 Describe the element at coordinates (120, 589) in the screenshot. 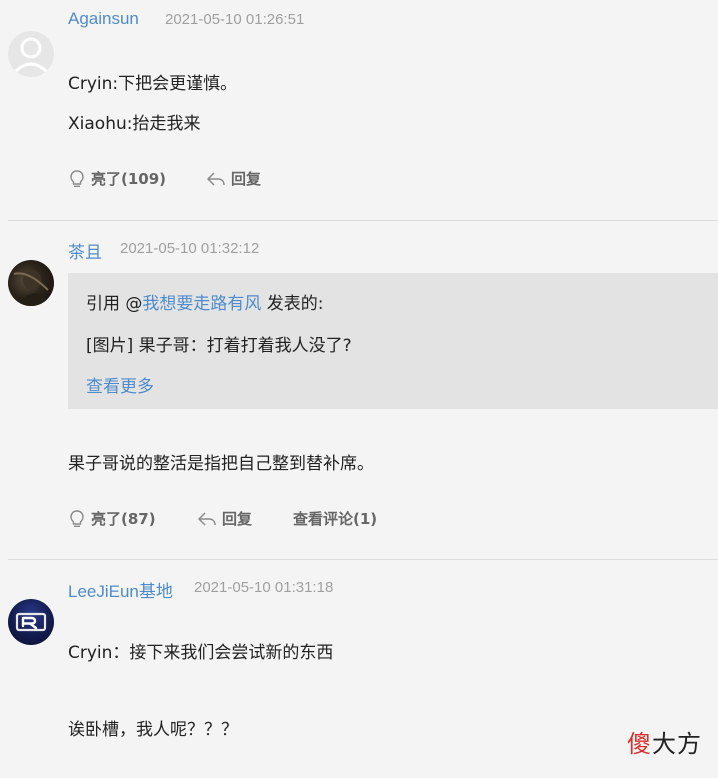

I see `comment-author: LeeJiEun基地` at that location.